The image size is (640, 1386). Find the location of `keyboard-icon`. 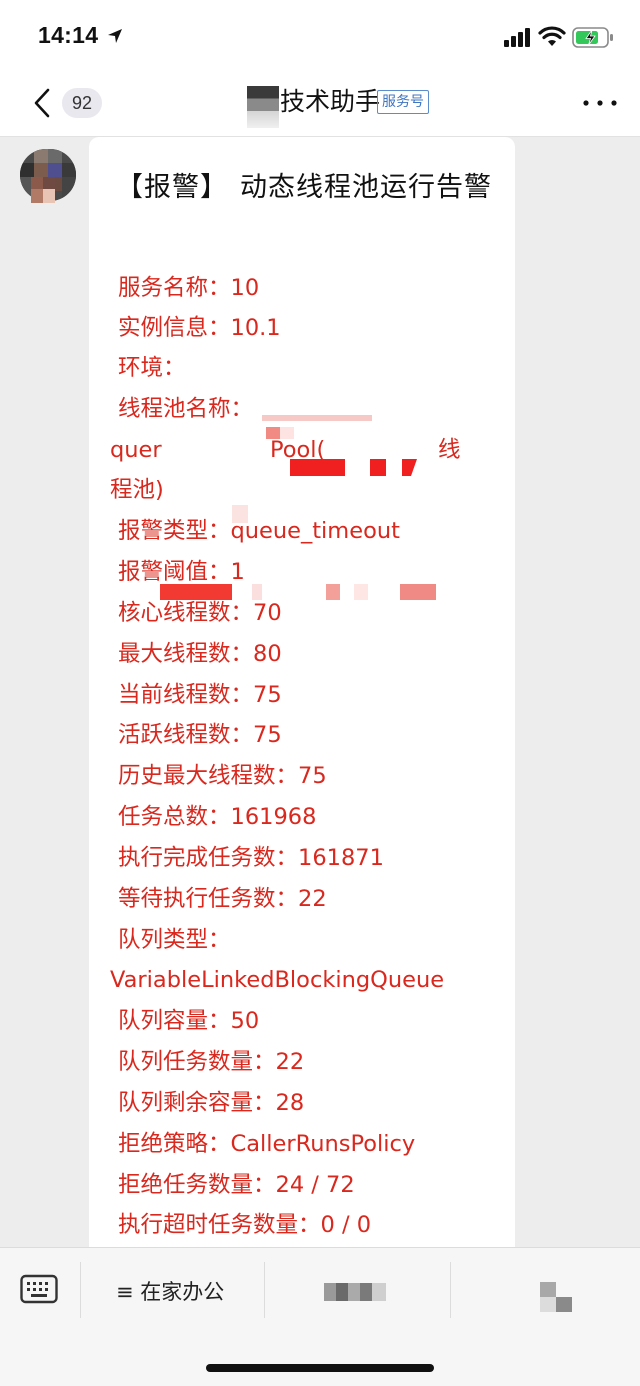

keyboard-icon is located at coordinates (39, 1289).